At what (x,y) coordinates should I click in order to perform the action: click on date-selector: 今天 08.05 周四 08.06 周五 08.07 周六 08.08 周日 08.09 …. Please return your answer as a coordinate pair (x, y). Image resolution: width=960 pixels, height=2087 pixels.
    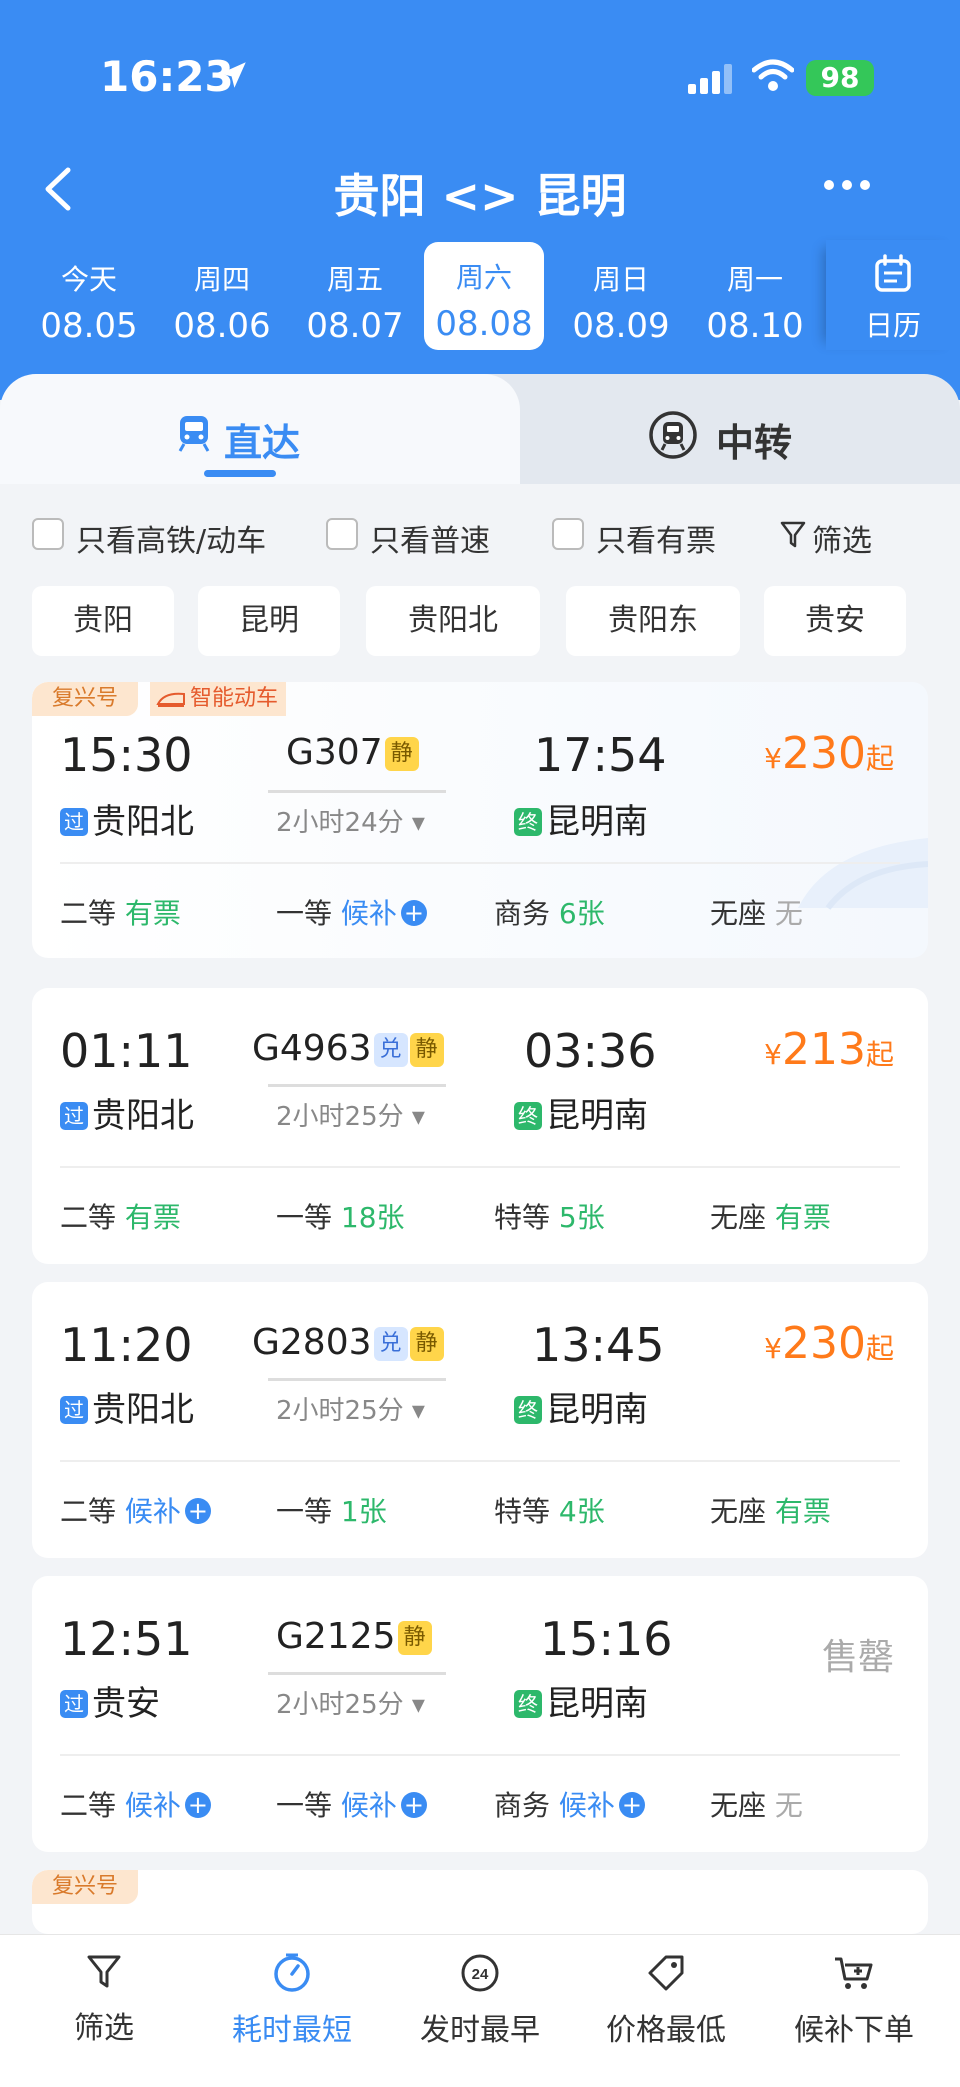
    Looking at the image, I should click on (480, 295).